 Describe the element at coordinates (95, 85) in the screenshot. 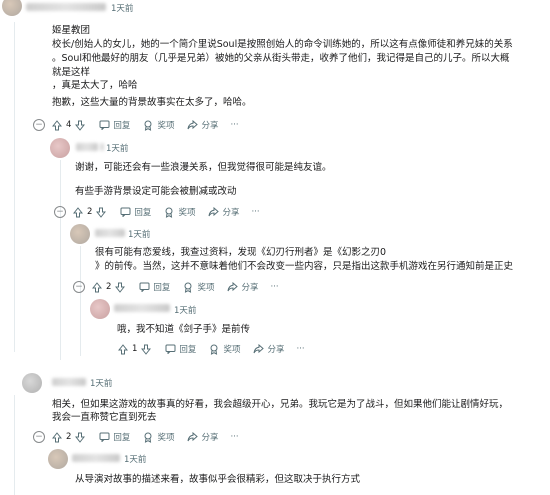

I see `comment-body-line: ，真是太大了，哈哈` at that location.